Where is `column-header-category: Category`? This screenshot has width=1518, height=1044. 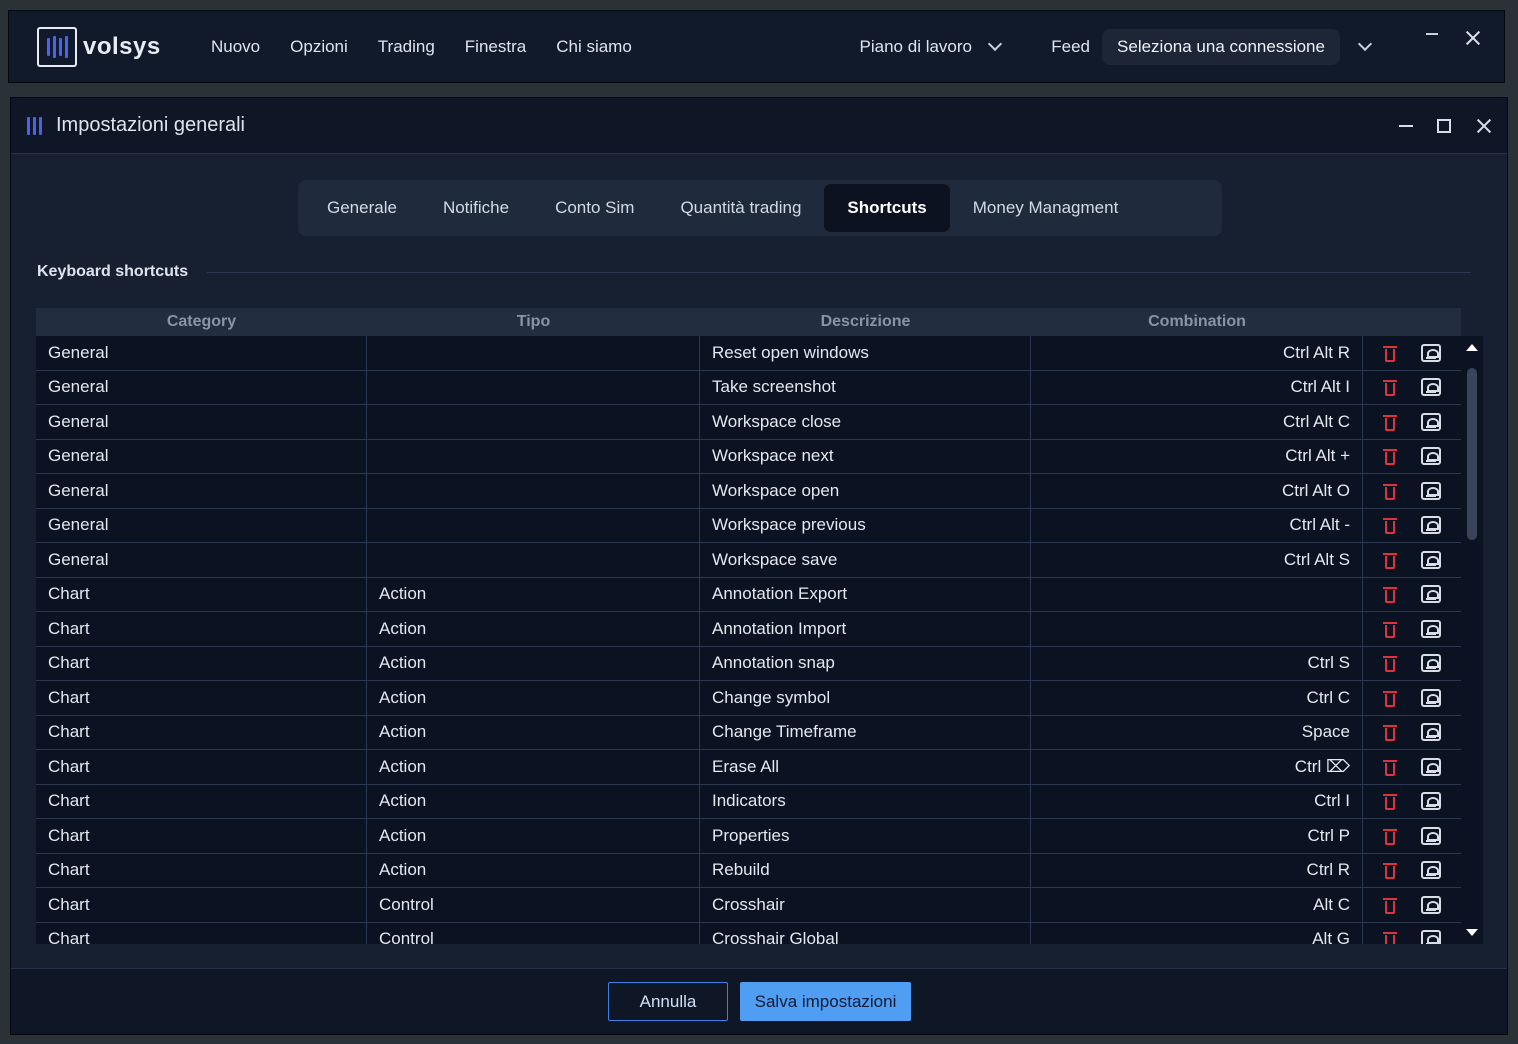 column-header-category: Category is located at coordinates (201, 322).